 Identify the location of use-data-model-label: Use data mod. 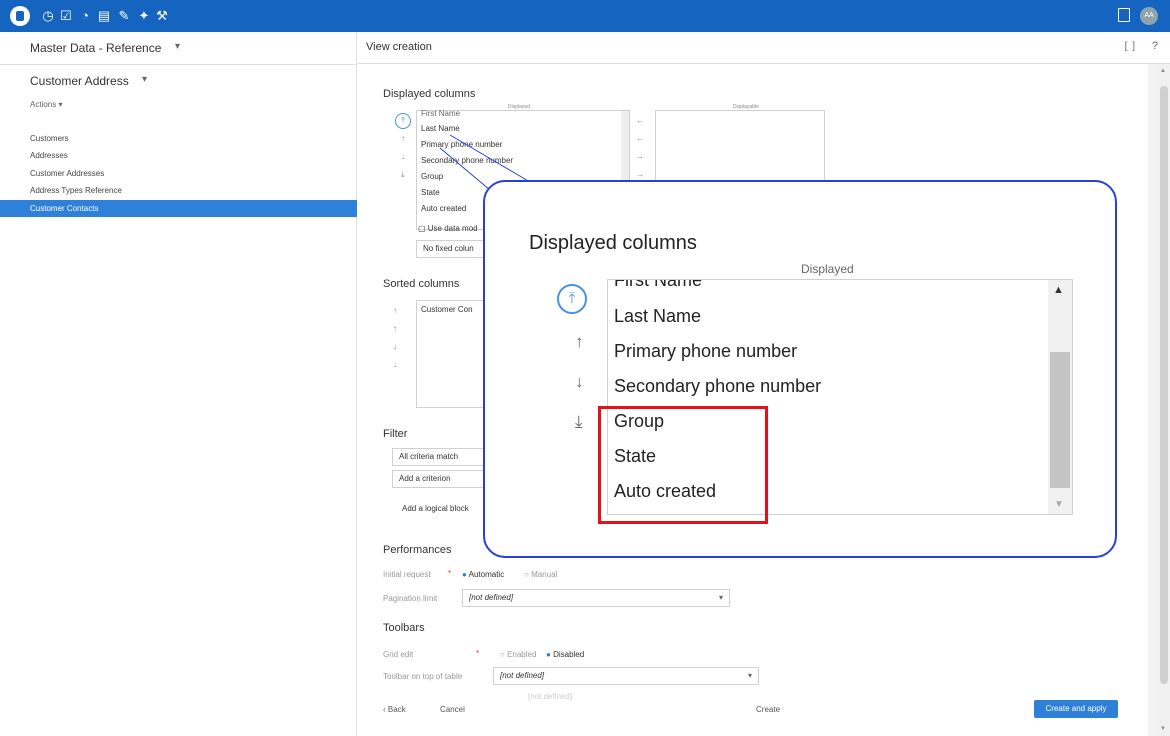
(452, 228).